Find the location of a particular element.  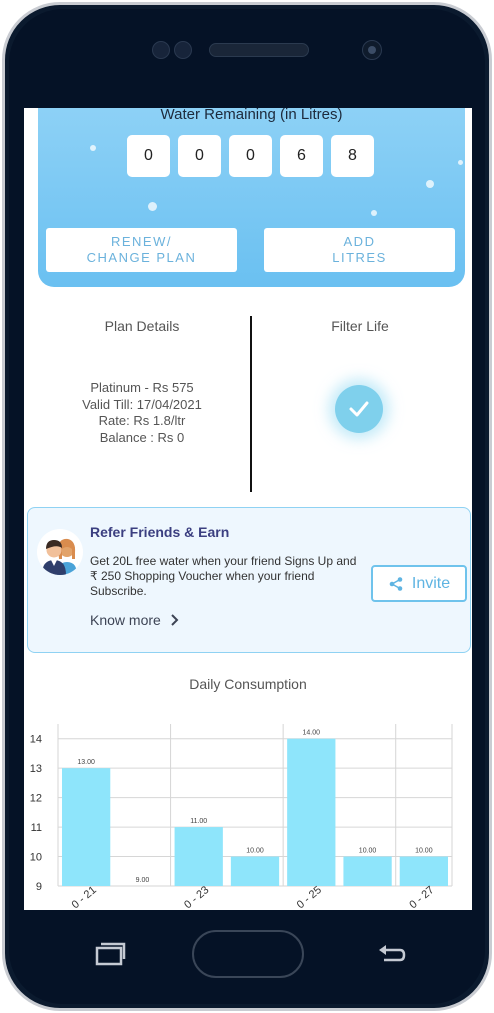

plan-balance: Balance : Rs 0 is located at coordinates (142, 437).